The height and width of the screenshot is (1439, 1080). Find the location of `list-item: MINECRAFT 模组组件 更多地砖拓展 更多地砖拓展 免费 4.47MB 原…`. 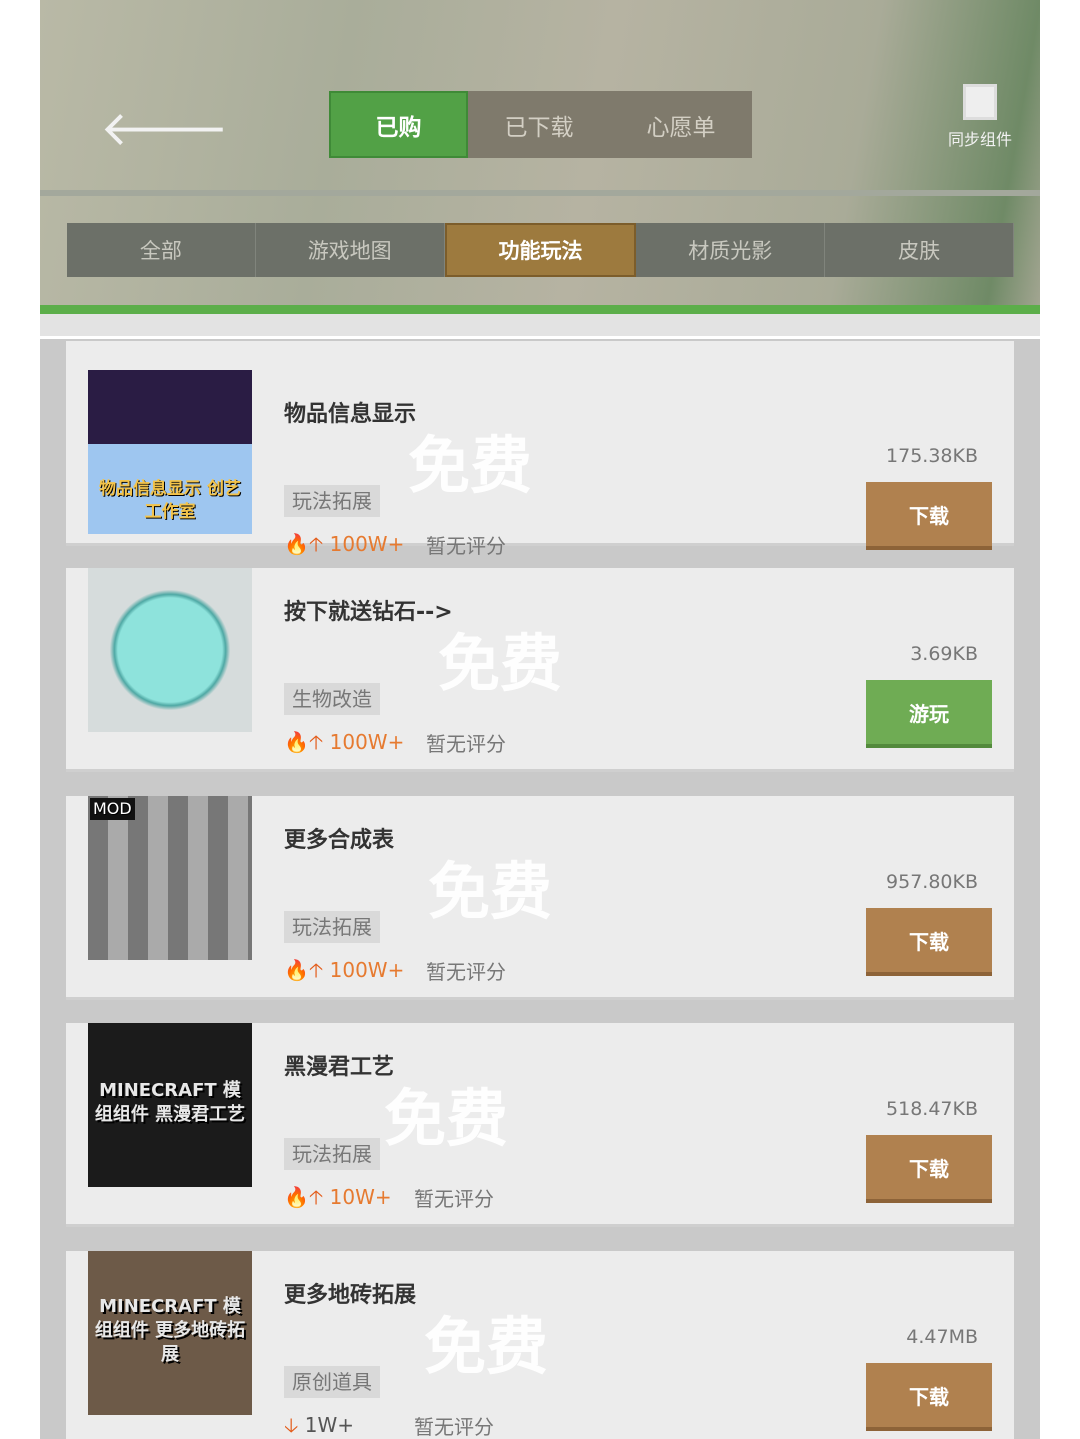

list-item: MINECRAFT 模组组件 更多地砖拓展 更多地砖拓展 免费 4.47MB 原… is located at coordinates (540, 1345).